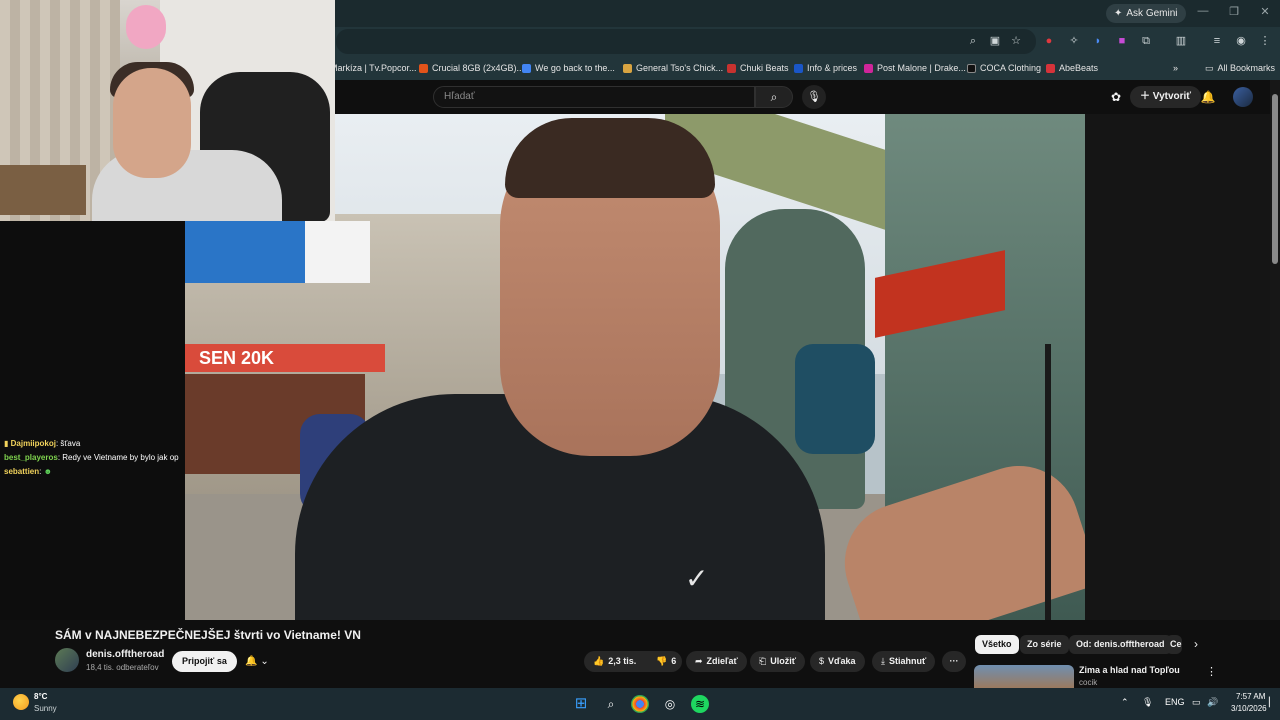 The image size is (1280, 720). What do you see at coordinates (1074, 41) in the screenshot?
I see `extension-icon: ✧` at bounding box center [1074, 41].